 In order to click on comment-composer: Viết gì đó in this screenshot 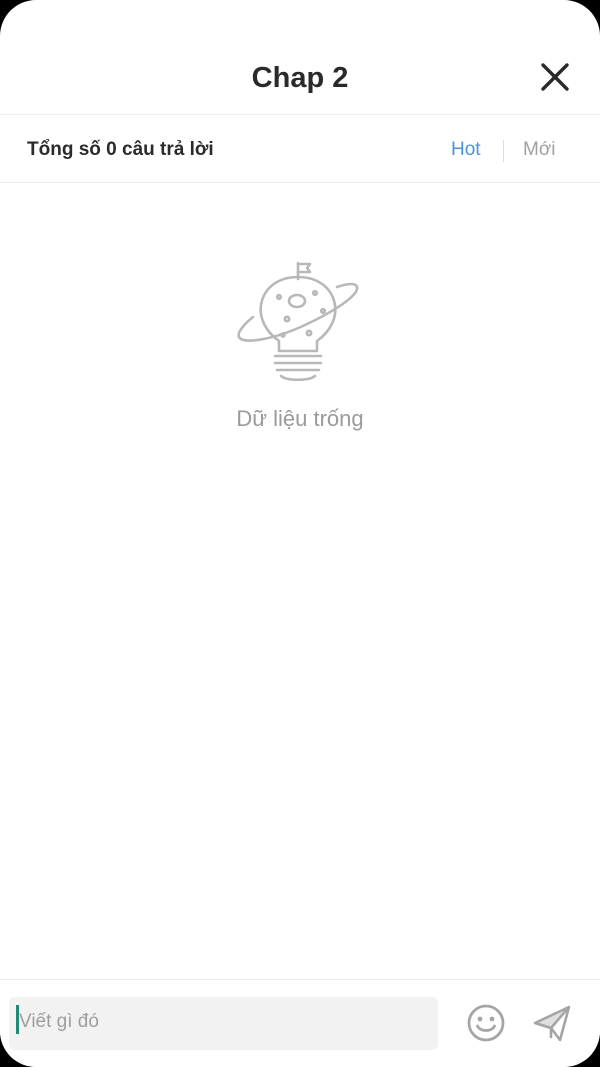, I will do `click(300, 1023)`.